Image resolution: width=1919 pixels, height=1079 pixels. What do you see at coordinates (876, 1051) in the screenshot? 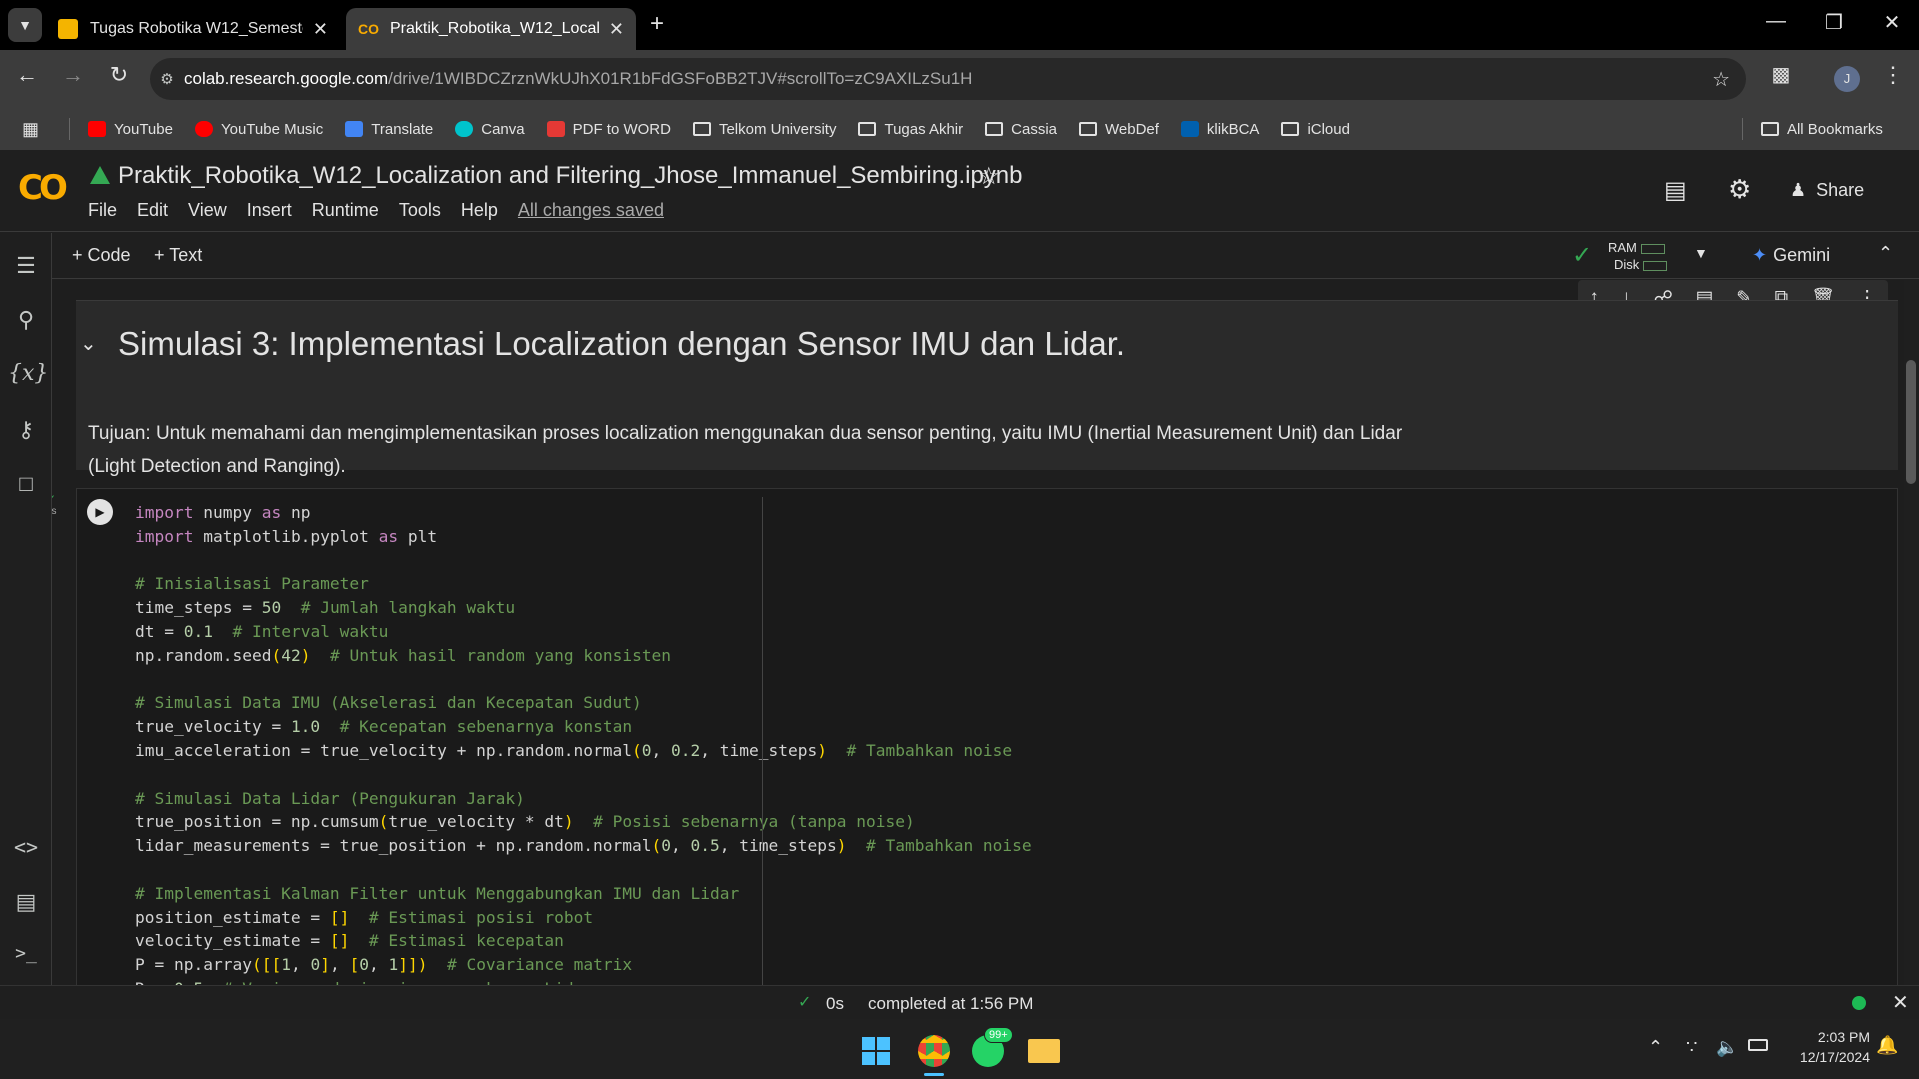
I see `windows-start-icon` at bounding box center [876, 1051].